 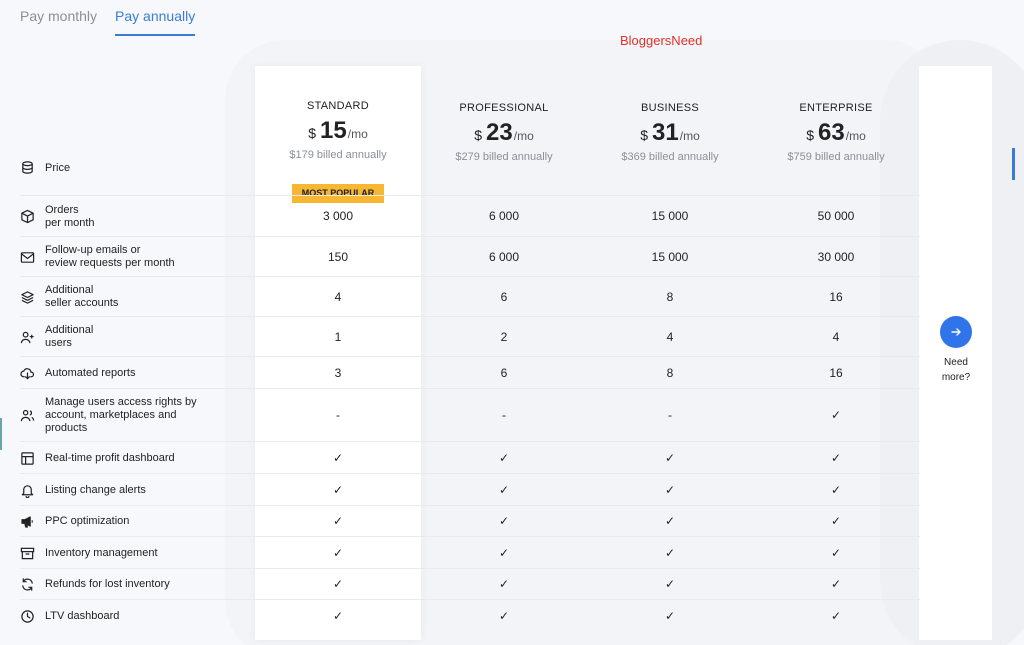 What do you see at coordinates (338, 297) in the screenshot?
I see `table-cell: 4` at bounding box center [338, 297].